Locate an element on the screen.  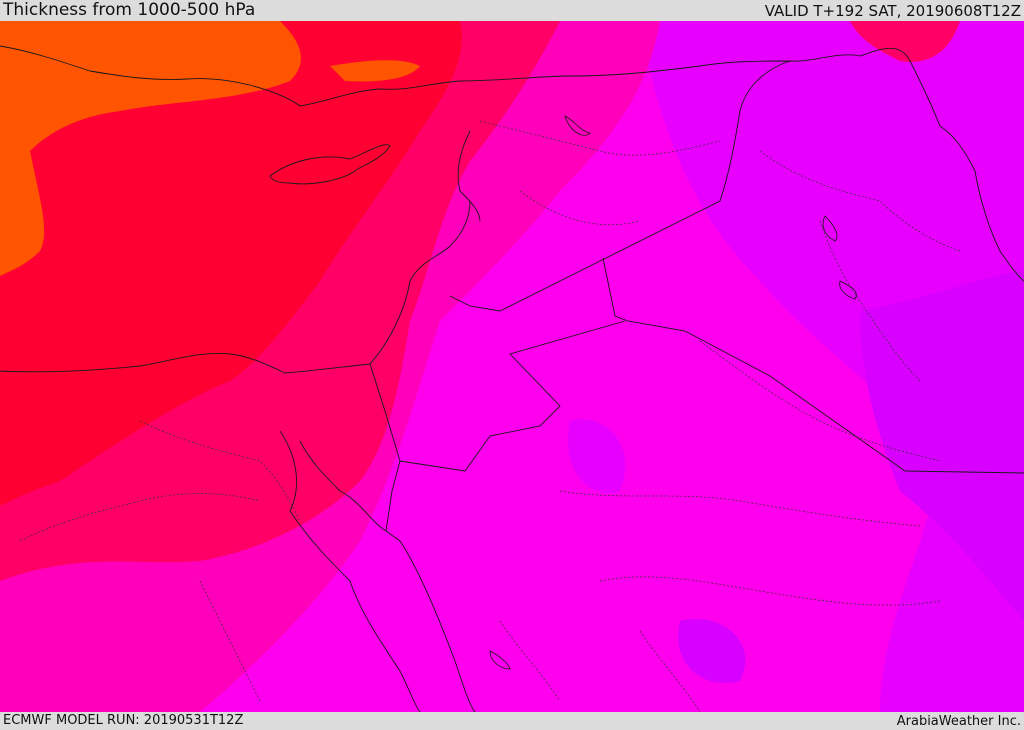
credit-text: ArabiaWeather Inc. is located at coordinates (958, 721).